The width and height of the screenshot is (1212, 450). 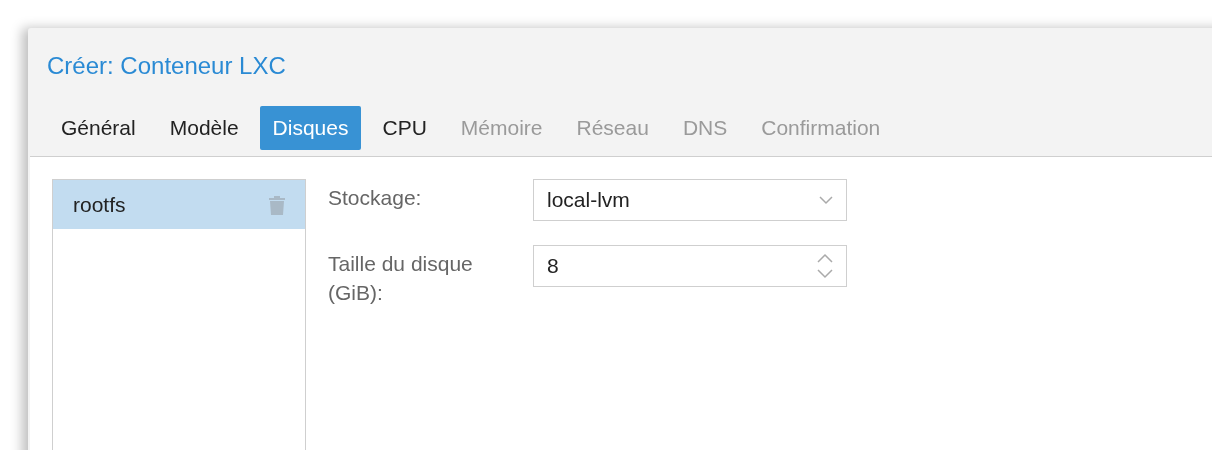 I want to click on tab: Modèle, so click(x=204, y=128).